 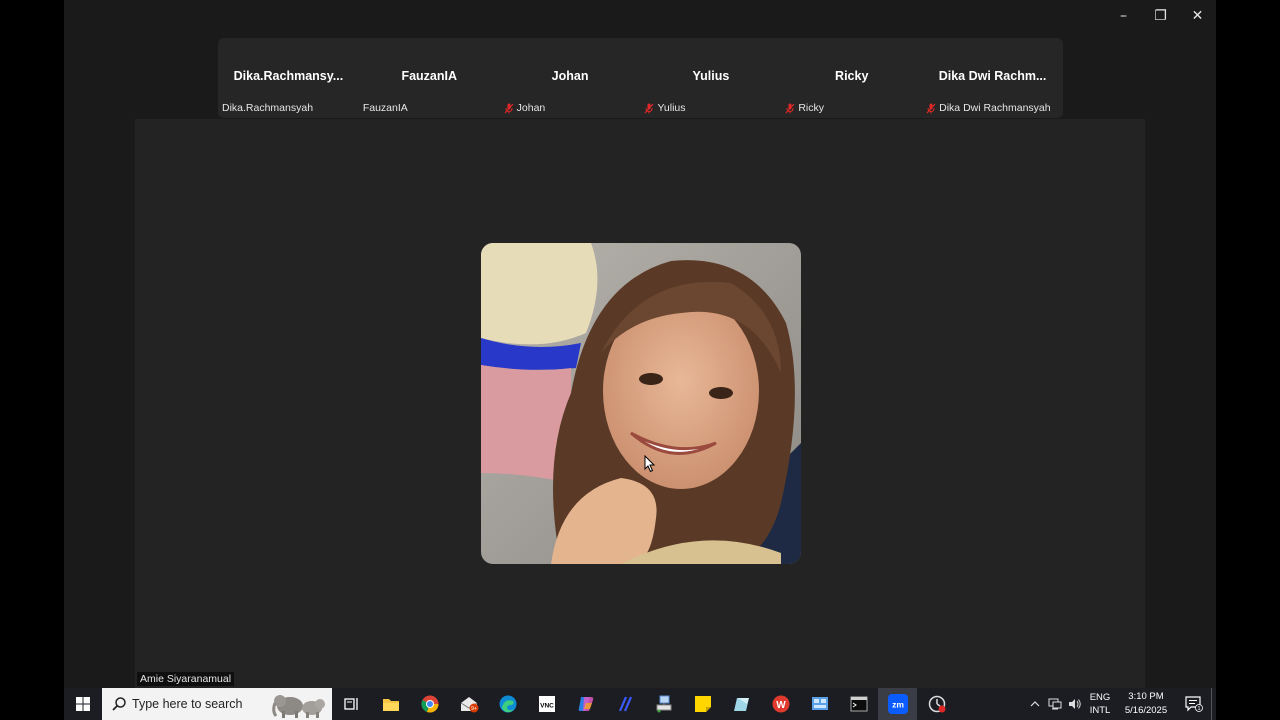 I want to click on start-button, so click(x=83, y=704).